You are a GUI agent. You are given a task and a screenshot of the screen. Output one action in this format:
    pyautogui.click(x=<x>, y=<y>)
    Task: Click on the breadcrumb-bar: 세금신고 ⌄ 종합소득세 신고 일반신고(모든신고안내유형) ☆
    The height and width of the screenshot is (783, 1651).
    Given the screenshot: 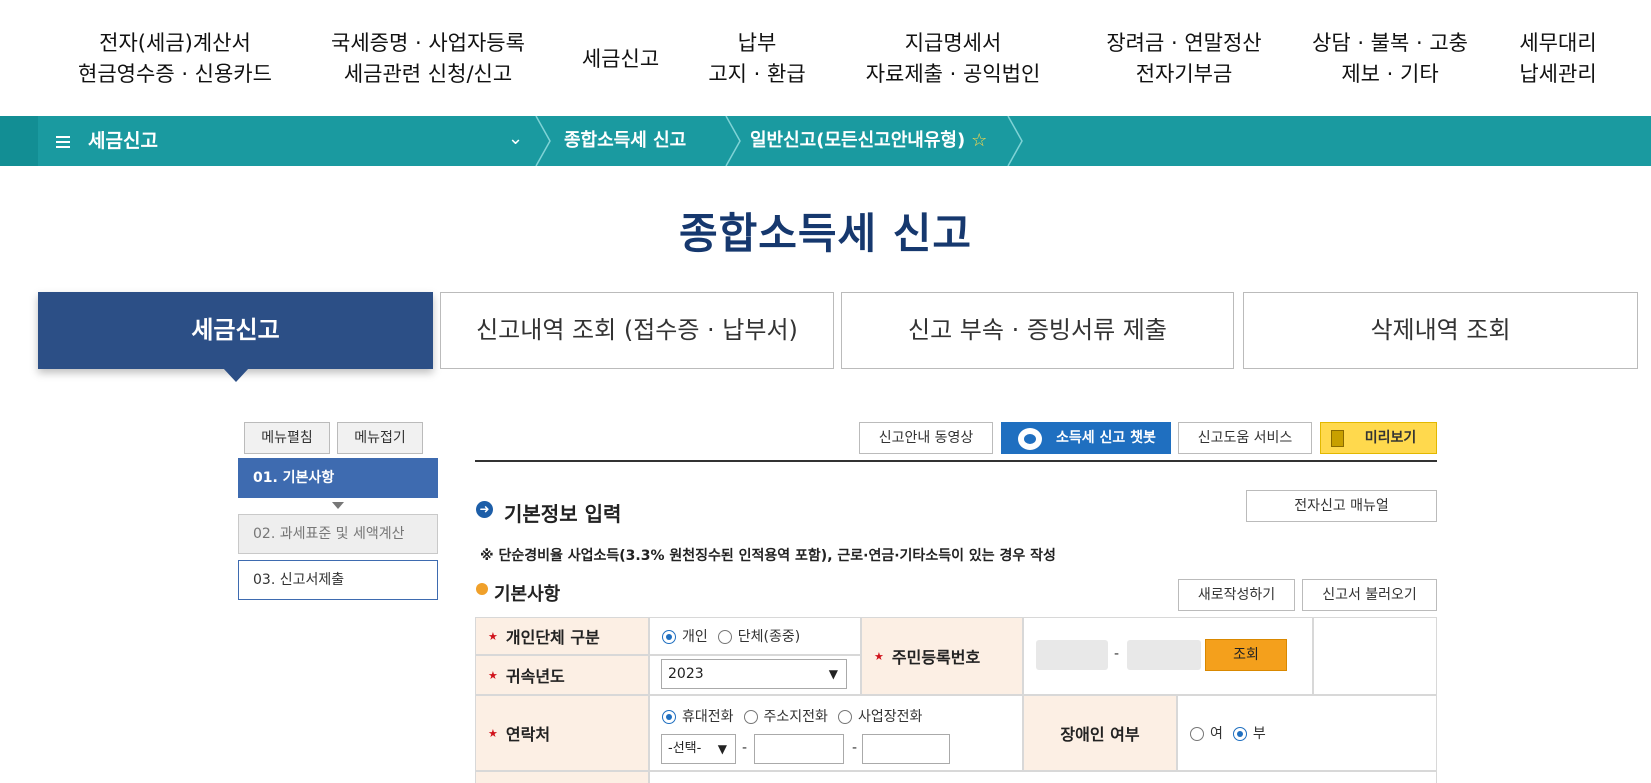 What is the action you would take?
    pyautogui.click(x=825, y=141)
    